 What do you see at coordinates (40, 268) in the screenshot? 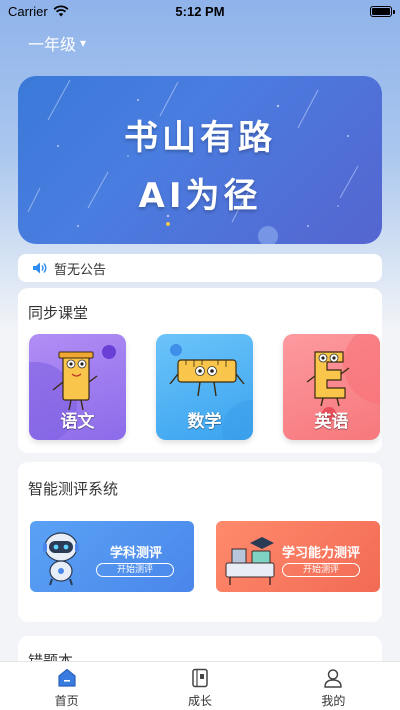
I see `speaker-icon` at bounding box center [40, 268].